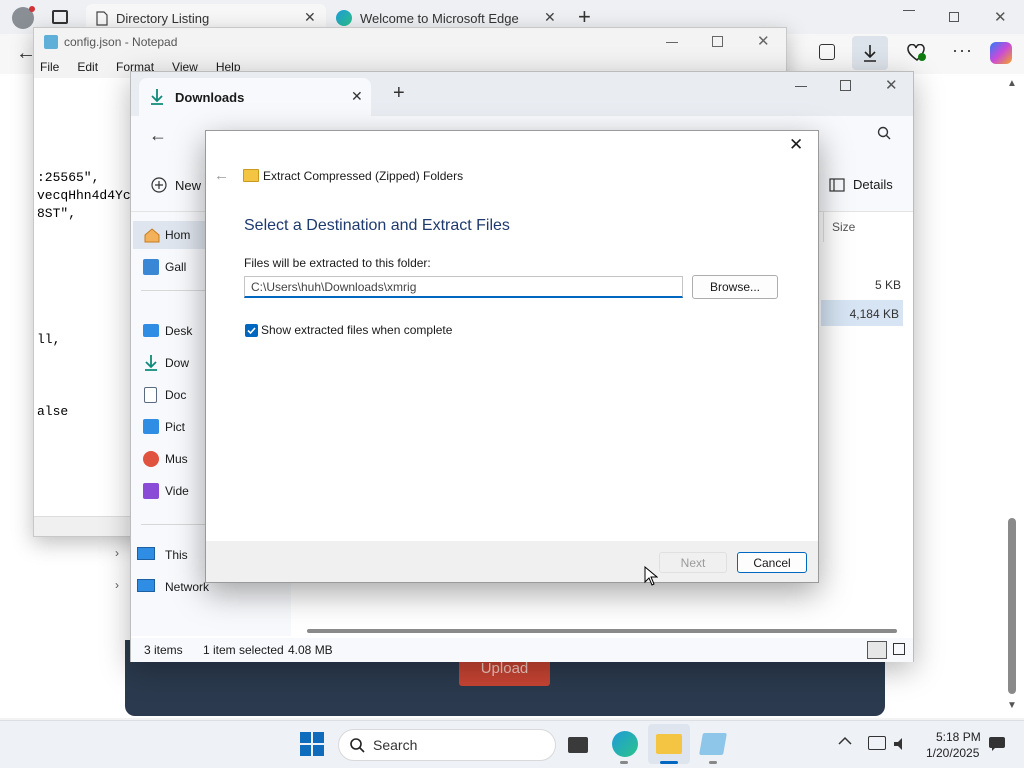  Describe the element at coordinates (176, 555) in the screenshot. I see `nav-label: This` at that location.